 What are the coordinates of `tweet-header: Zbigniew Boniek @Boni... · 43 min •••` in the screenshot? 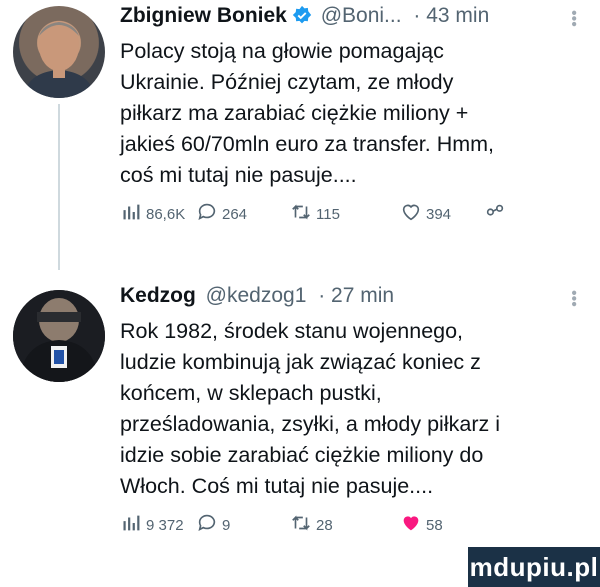 It's located at (351, 21).